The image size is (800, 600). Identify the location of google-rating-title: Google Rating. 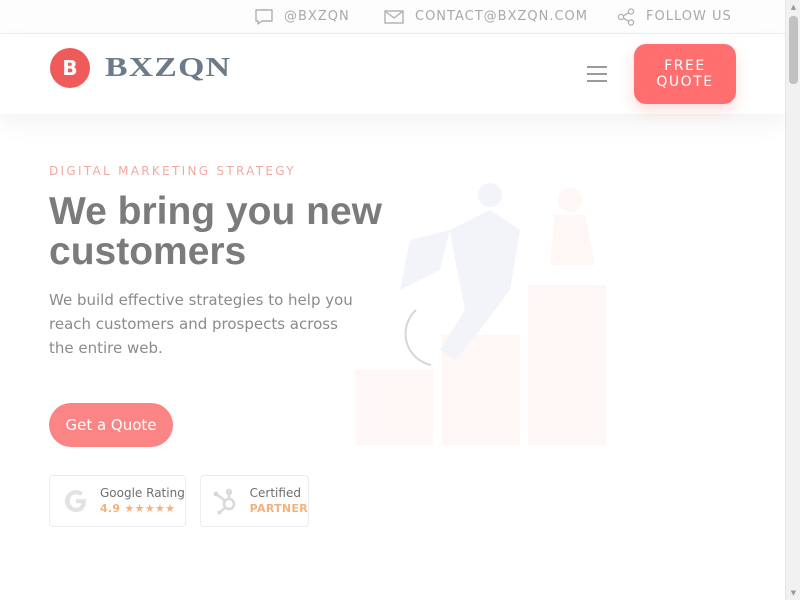
(142, 493).